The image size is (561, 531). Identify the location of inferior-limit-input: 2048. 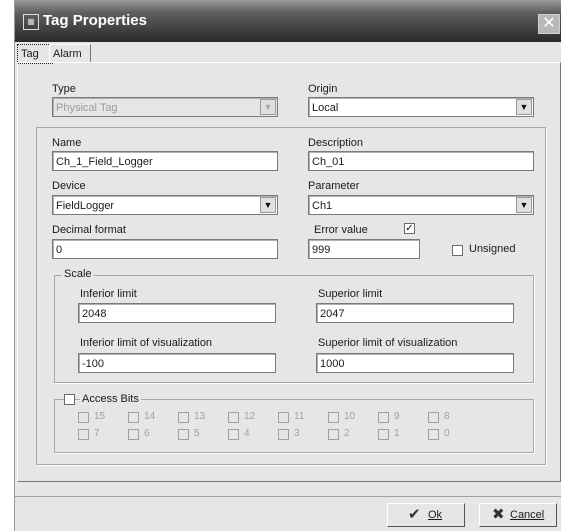
(177, 313).